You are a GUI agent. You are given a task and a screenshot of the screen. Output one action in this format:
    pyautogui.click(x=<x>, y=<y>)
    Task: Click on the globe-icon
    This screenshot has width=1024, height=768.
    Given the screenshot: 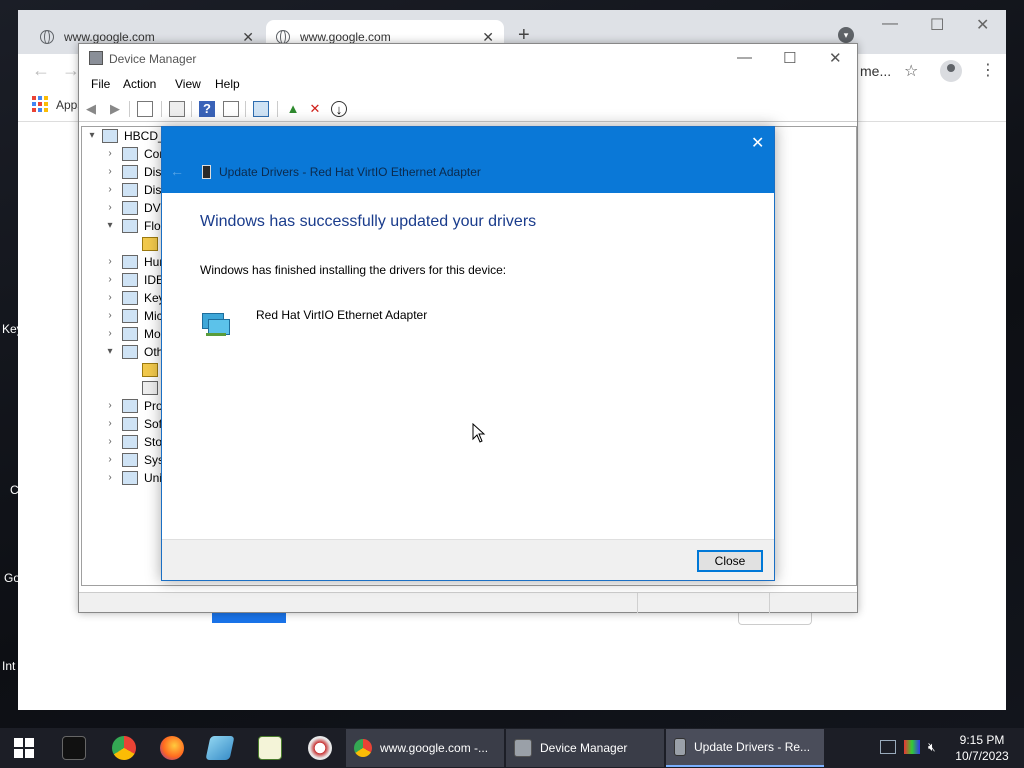 What is the action you would take?
    pyautogui.click(x=283, y=37)
    